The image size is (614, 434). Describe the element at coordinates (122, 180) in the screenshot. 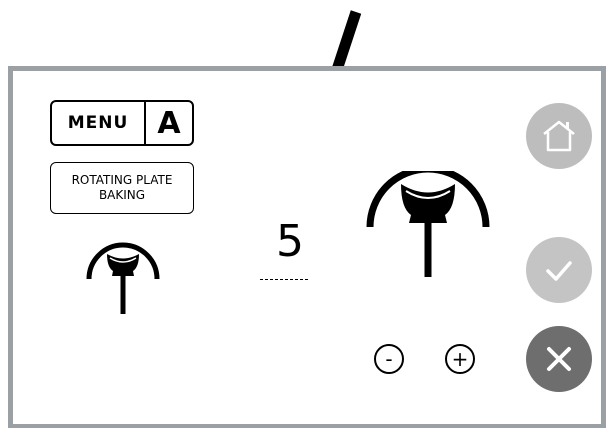

I see `program-name-line-1: ROTATING PLATE` at that location.